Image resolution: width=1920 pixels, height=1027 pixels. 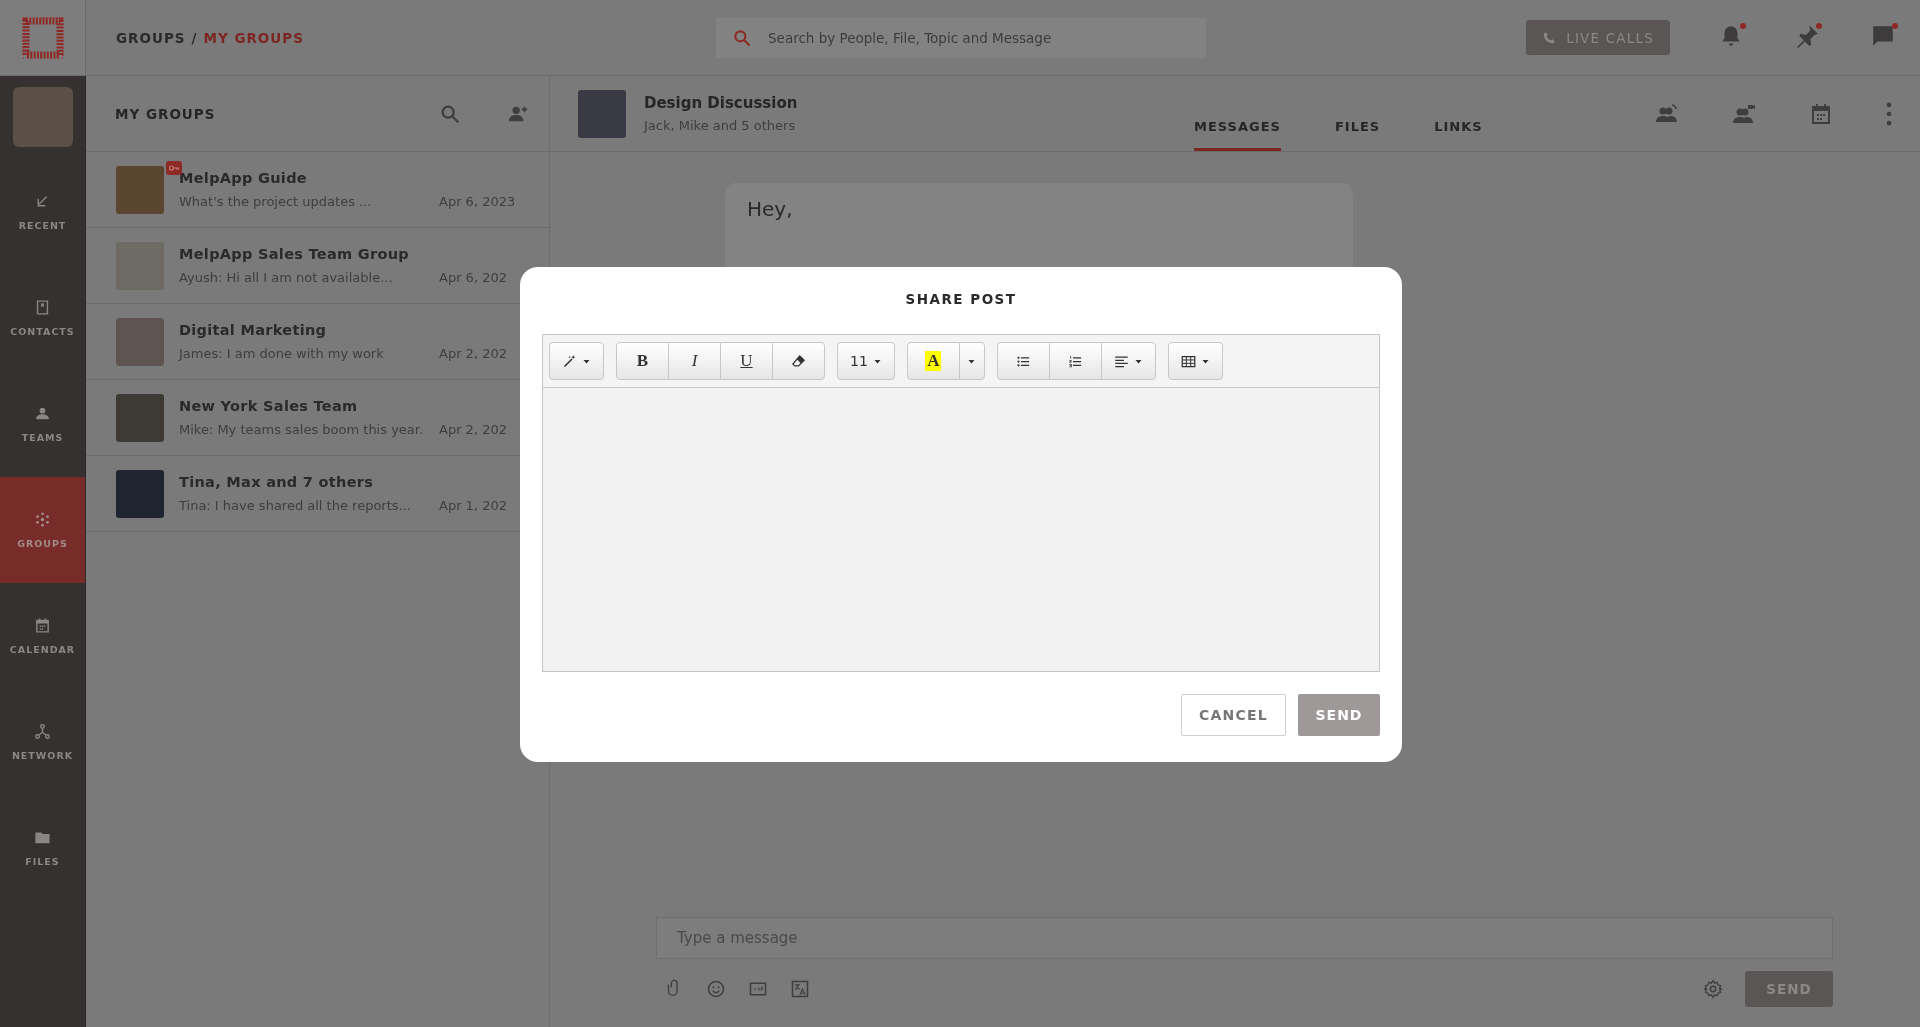 What do you see at coordinates (42, 307) in the screenshot?
I see `bookmark-book-icon` at bounding box center [42, 307].